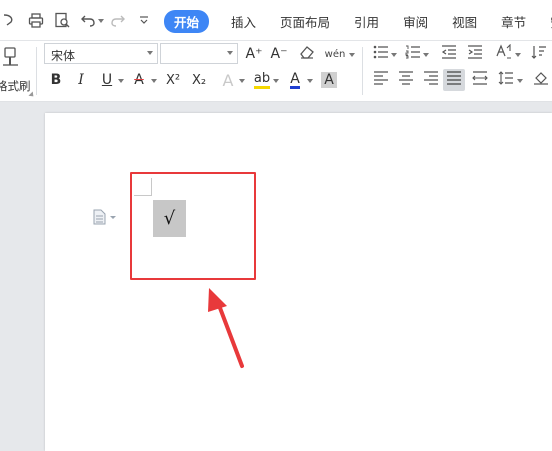 Image resolution: width=552 pixels, height=451 pixels. Describe the element at coordinates (394, 55) in the screenshot. I see `bullet-list-dropdown-icon` at that location.